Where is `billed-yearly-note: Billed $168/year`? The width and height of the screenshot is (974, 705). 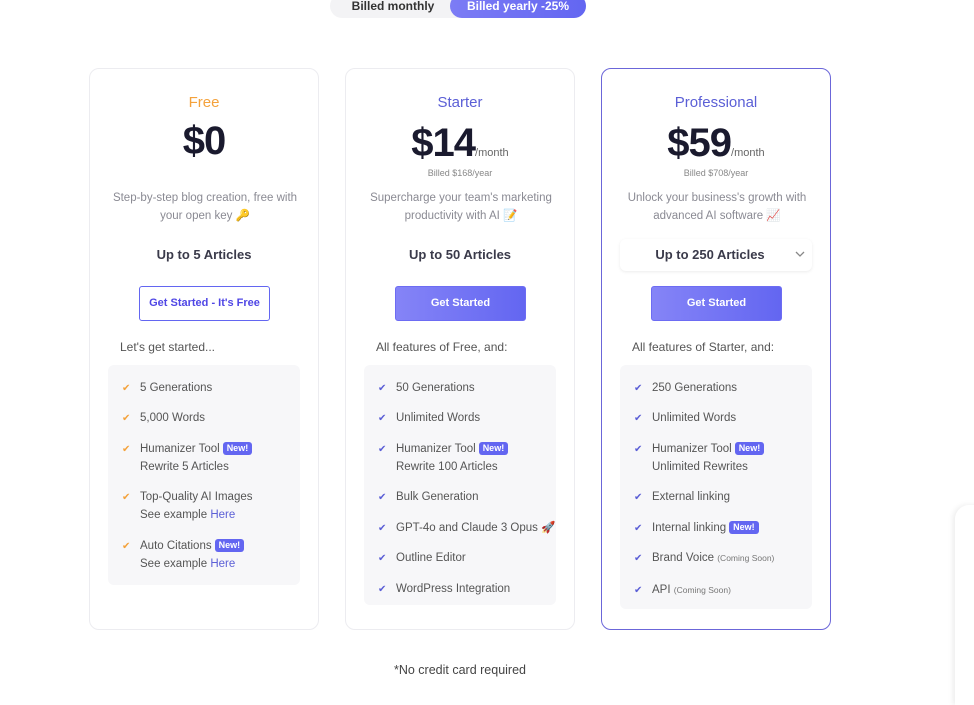
billed-yearly-note: Billed $168/year is located at coordinates (460, 173).